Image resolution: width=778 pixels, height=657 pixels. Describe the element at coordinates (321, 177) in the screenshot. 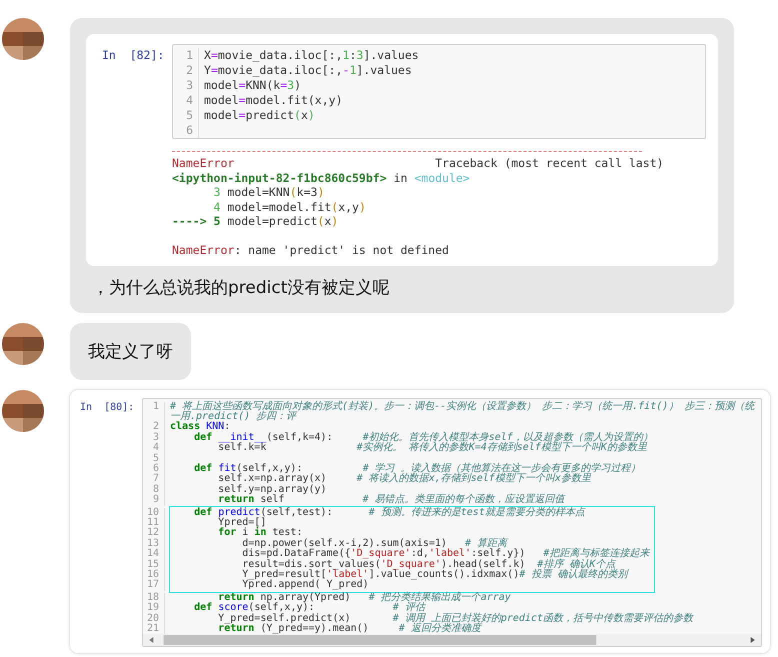

I see `traceback-line: <ipython-input-82-f1bc860c59bf> in <module>` at that location.